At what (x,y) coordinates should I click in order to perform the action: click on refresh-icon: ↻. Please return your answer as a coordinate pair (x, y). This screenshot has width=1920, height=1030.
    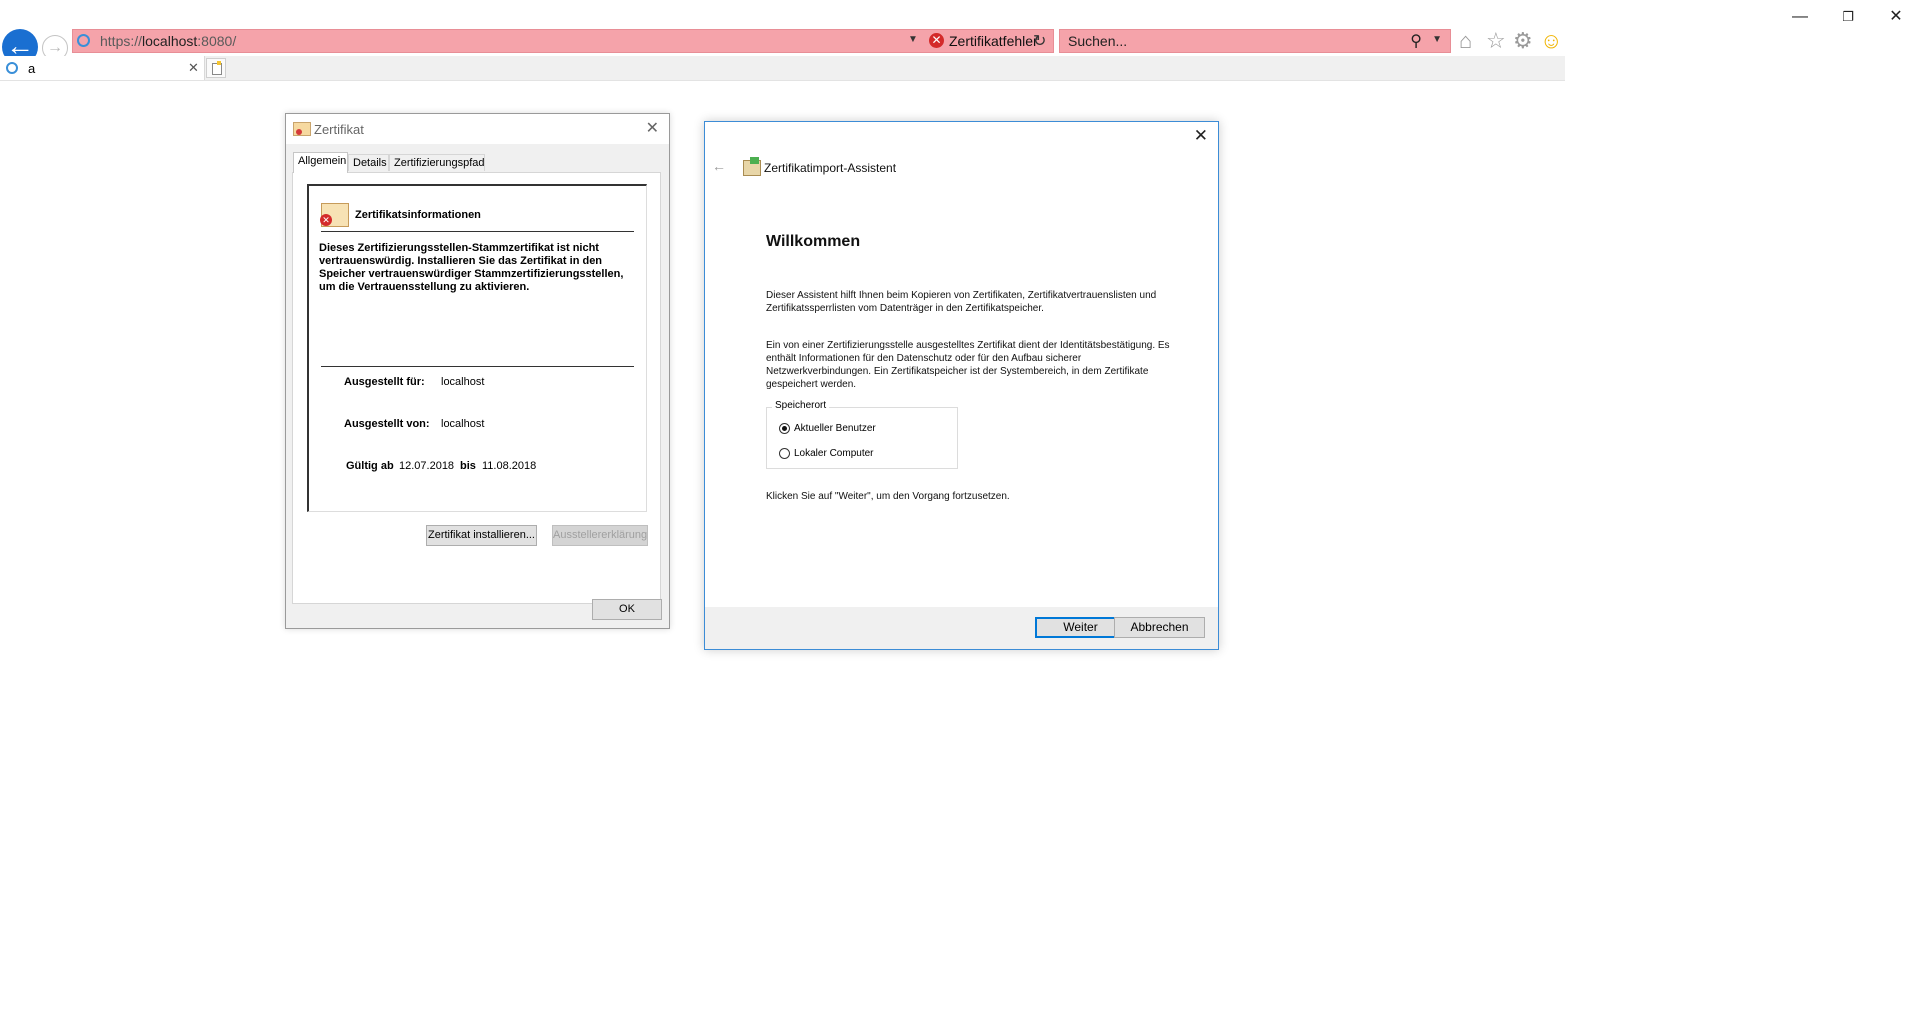
    Looking at the image, I should click on (1039, 41).